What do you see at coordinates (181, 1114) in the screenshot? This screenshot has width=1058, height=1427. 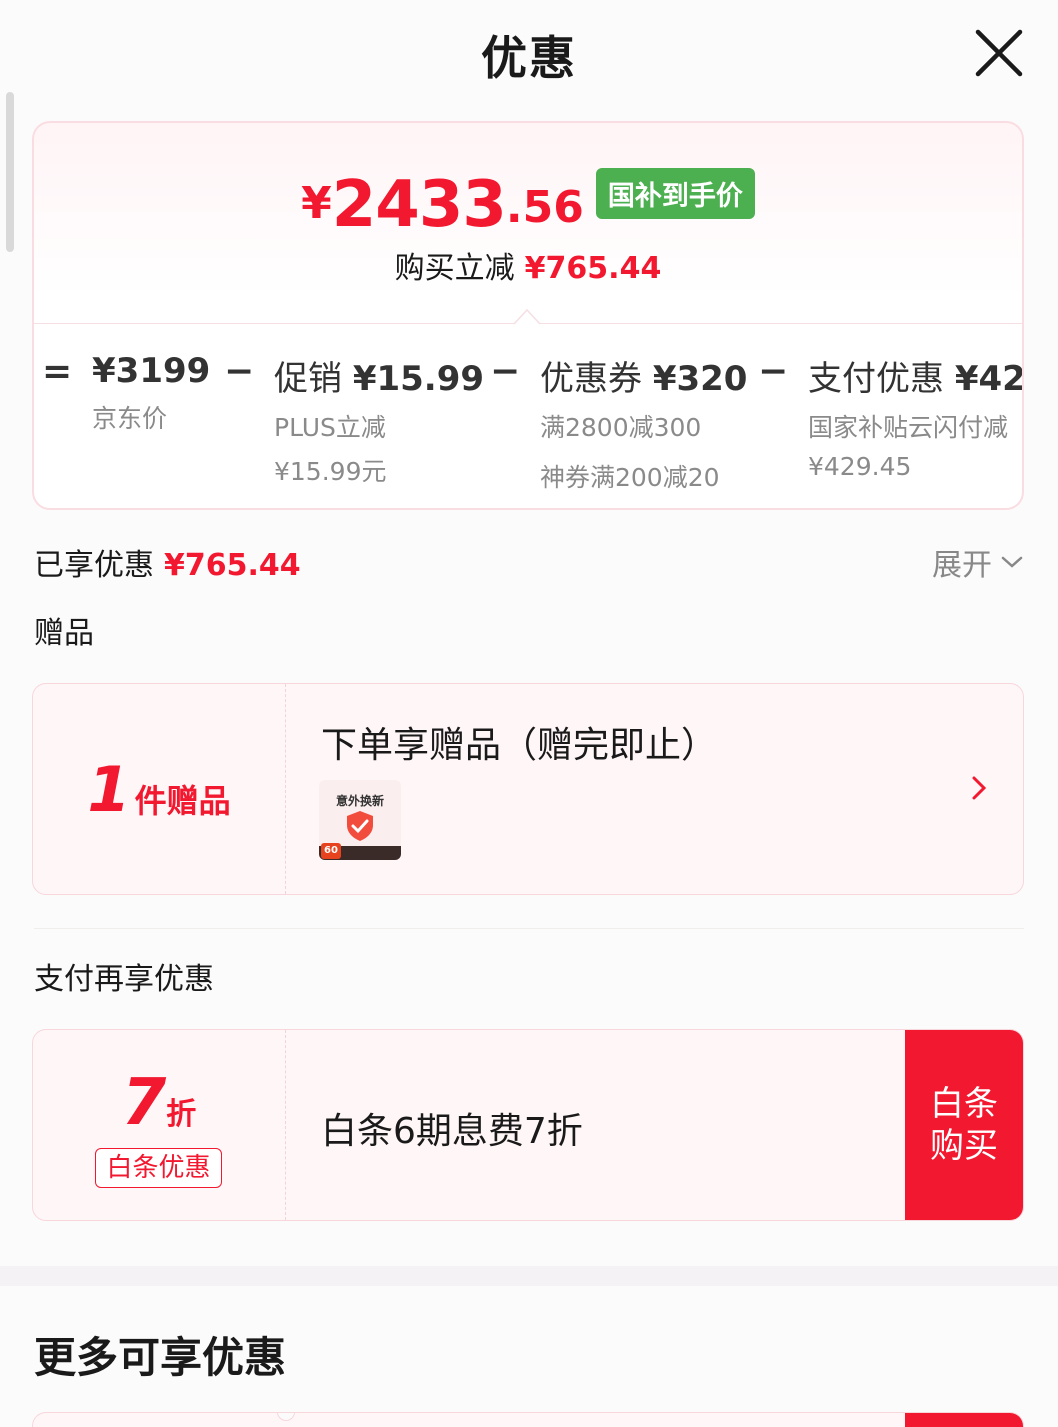 I see `discount-unit: 折` at bounding box center [181, 1114].